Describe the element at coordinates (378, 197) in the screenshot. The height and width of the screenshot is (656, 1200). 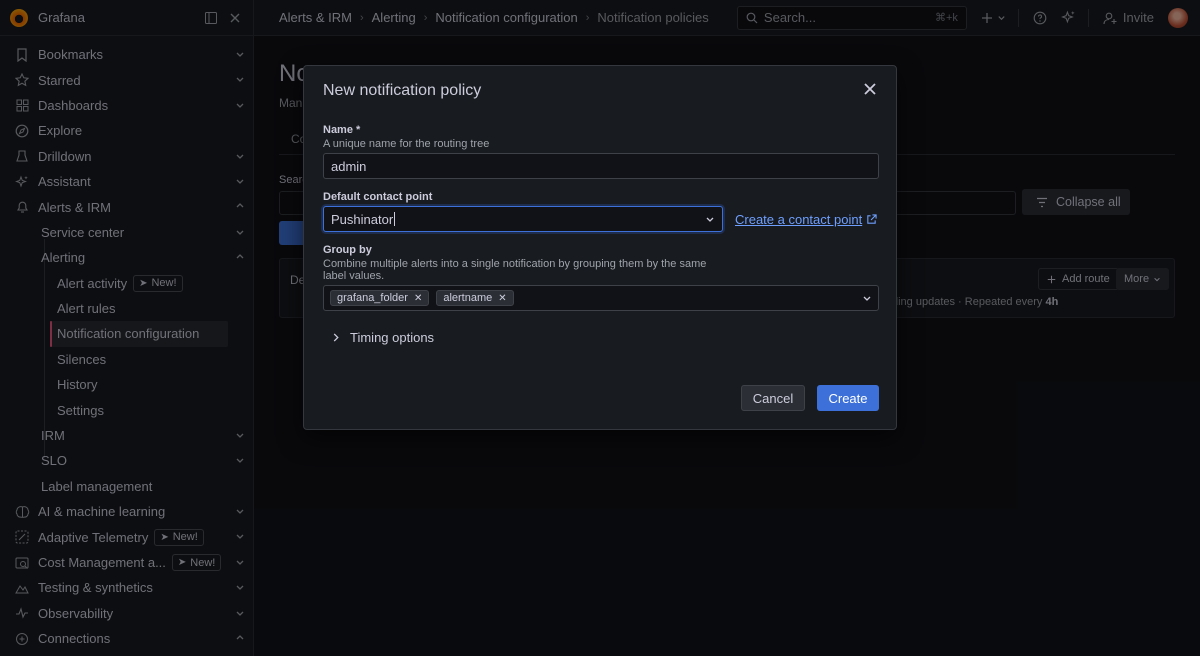
I see `contact-point-label: Default contact point` at that location.